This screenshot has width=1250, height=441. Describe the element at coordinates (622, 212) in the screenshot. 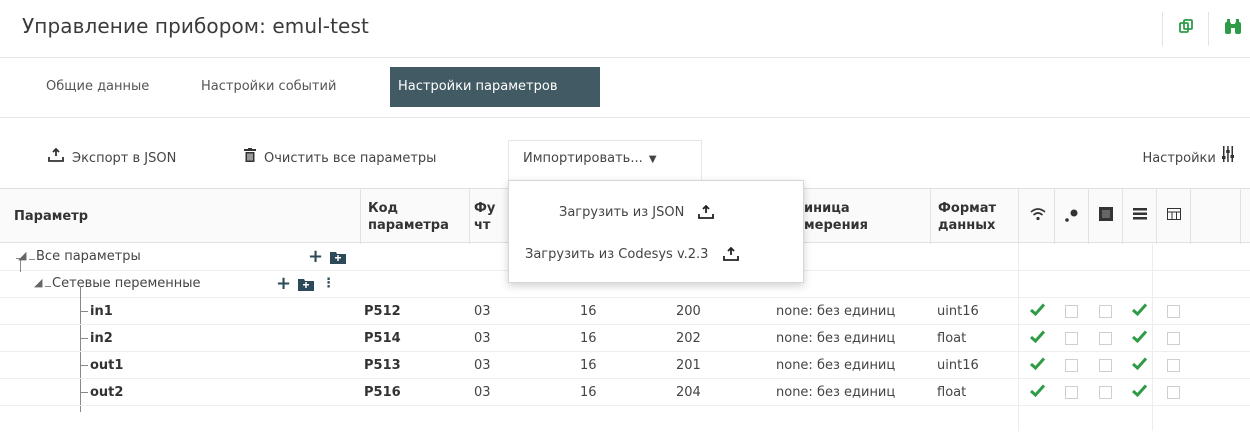

I see `load-json-label: Загрузить из JSON` at that location.